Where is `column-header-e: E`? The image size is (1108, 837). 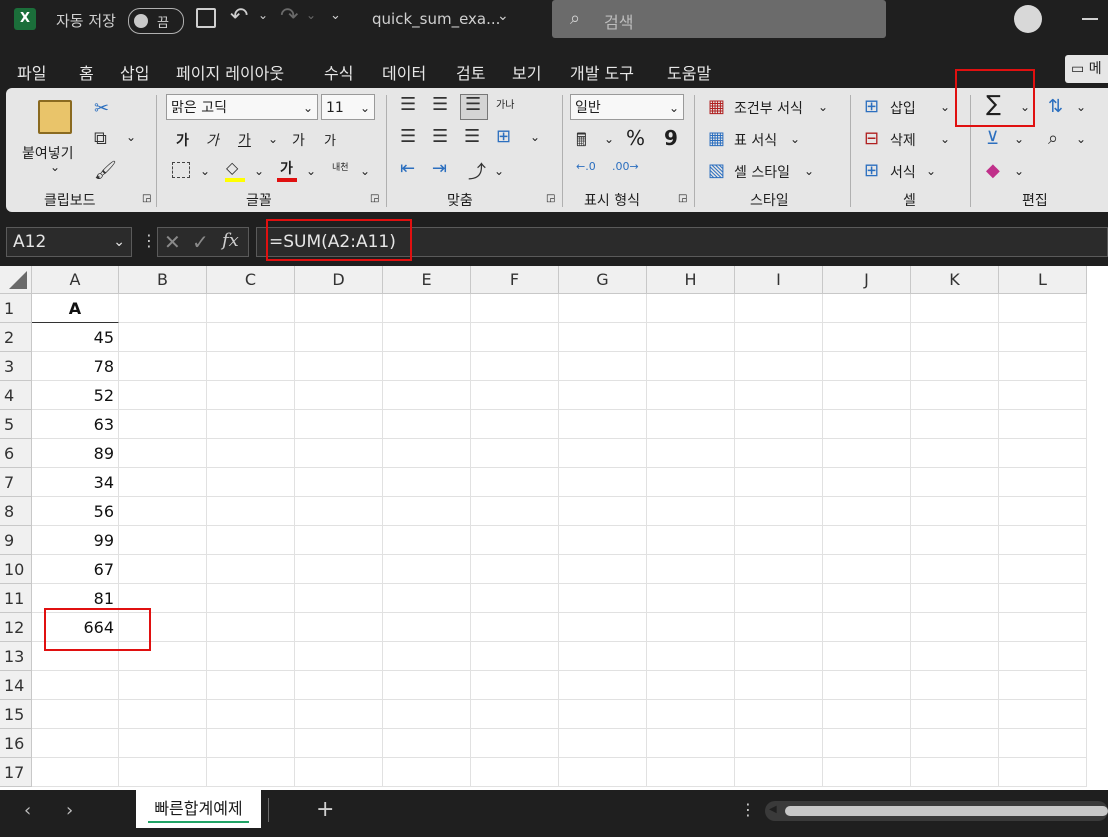
column-header-e: E is located at coordinates (427, 280).